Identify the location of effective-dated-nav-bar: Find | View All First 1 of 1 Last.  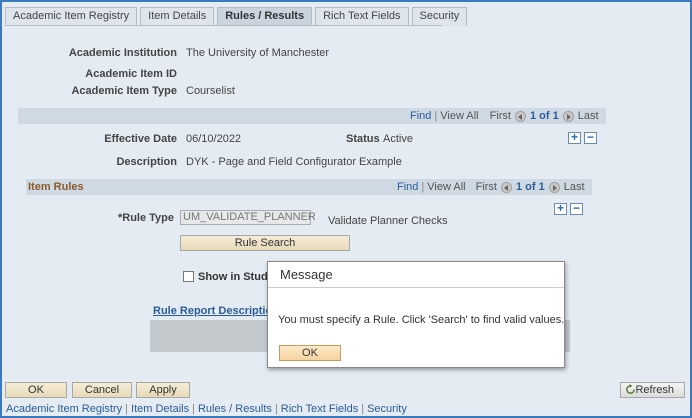
(312, 116).